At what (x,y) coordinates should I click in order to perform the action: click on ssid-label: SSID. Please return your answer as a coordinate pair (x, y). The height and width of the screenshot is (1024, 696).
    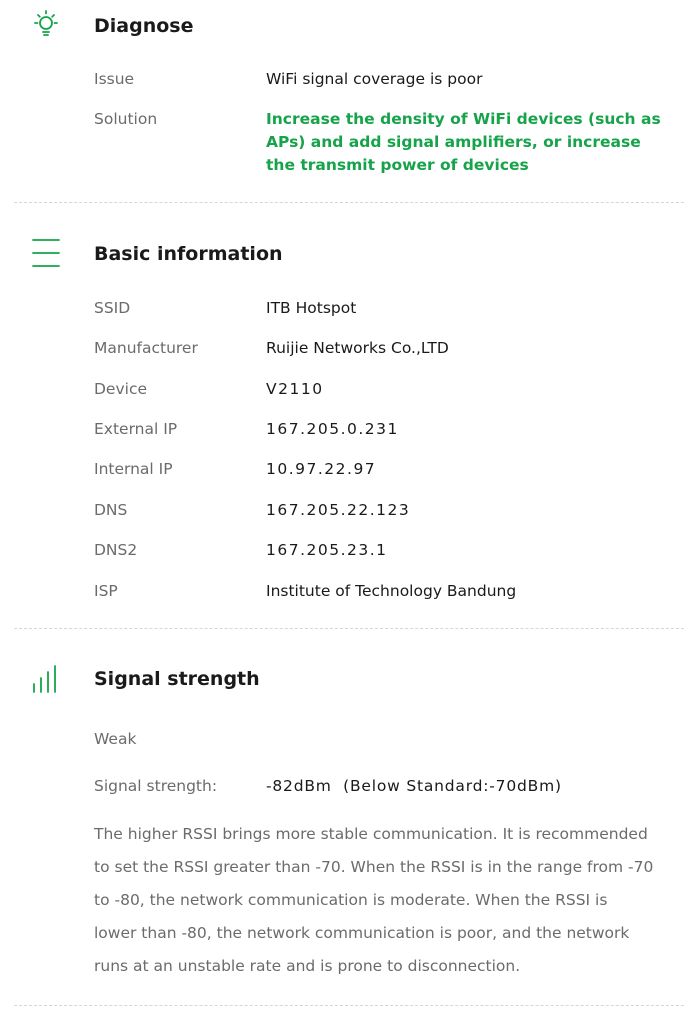
    Looking at the image, I should click on (112, 308).